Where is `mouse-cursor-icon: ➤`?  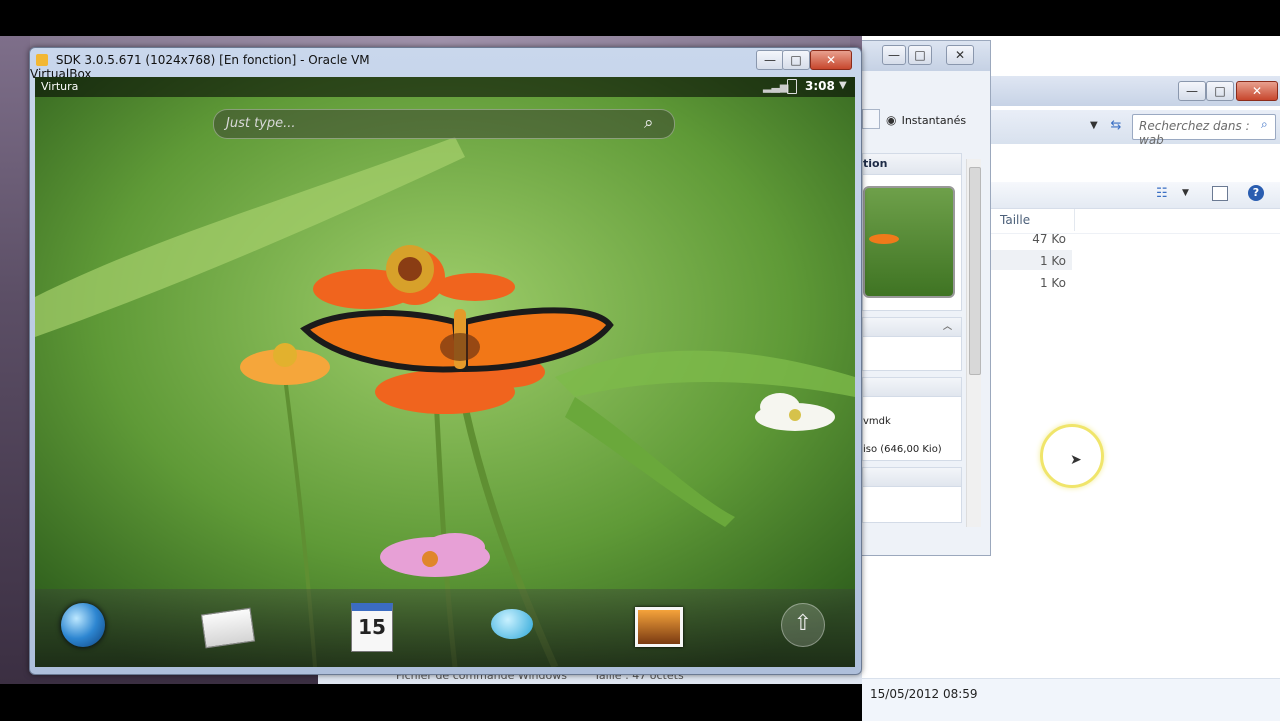
mouse-cursor-icon: ➤ is located at coordinates (1076, 460).